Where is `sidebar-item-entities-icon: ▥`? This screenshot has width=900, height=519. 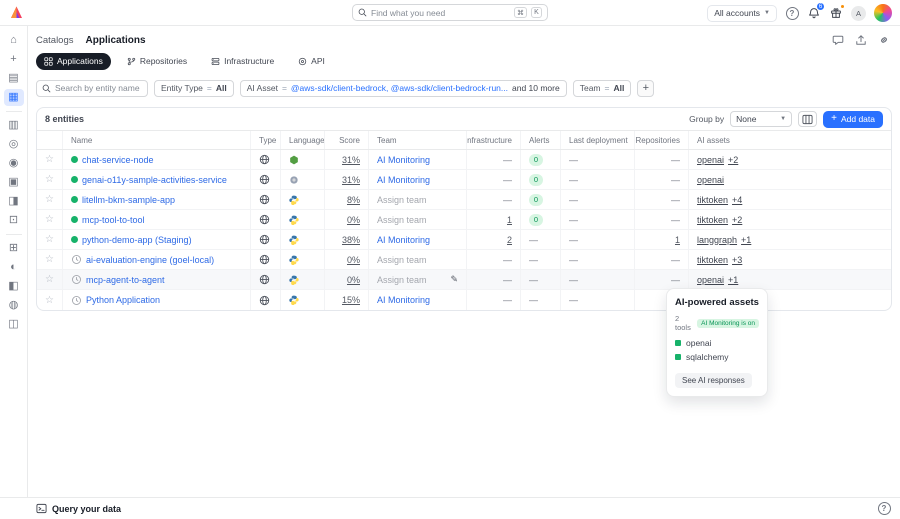
sidebar-item-entities-icon: ▥ is located at coordinates (14, 125).